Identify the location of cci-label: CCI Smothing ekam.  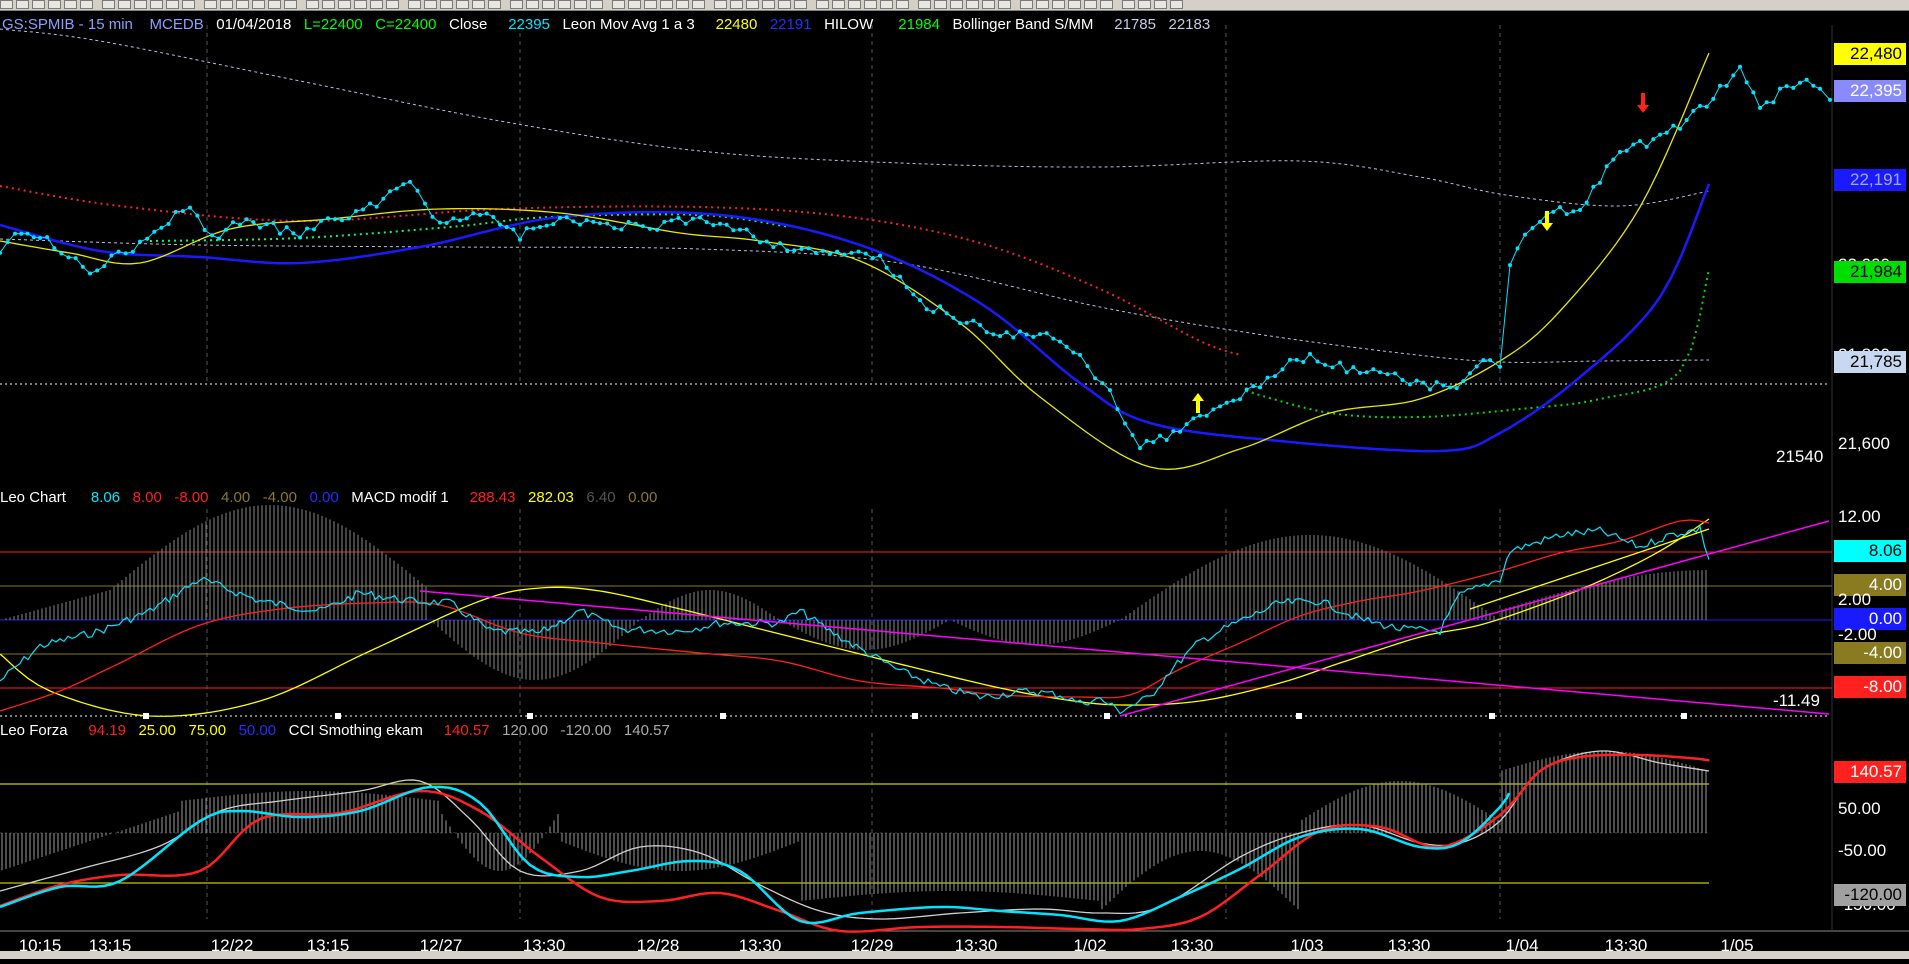
(355, 730).